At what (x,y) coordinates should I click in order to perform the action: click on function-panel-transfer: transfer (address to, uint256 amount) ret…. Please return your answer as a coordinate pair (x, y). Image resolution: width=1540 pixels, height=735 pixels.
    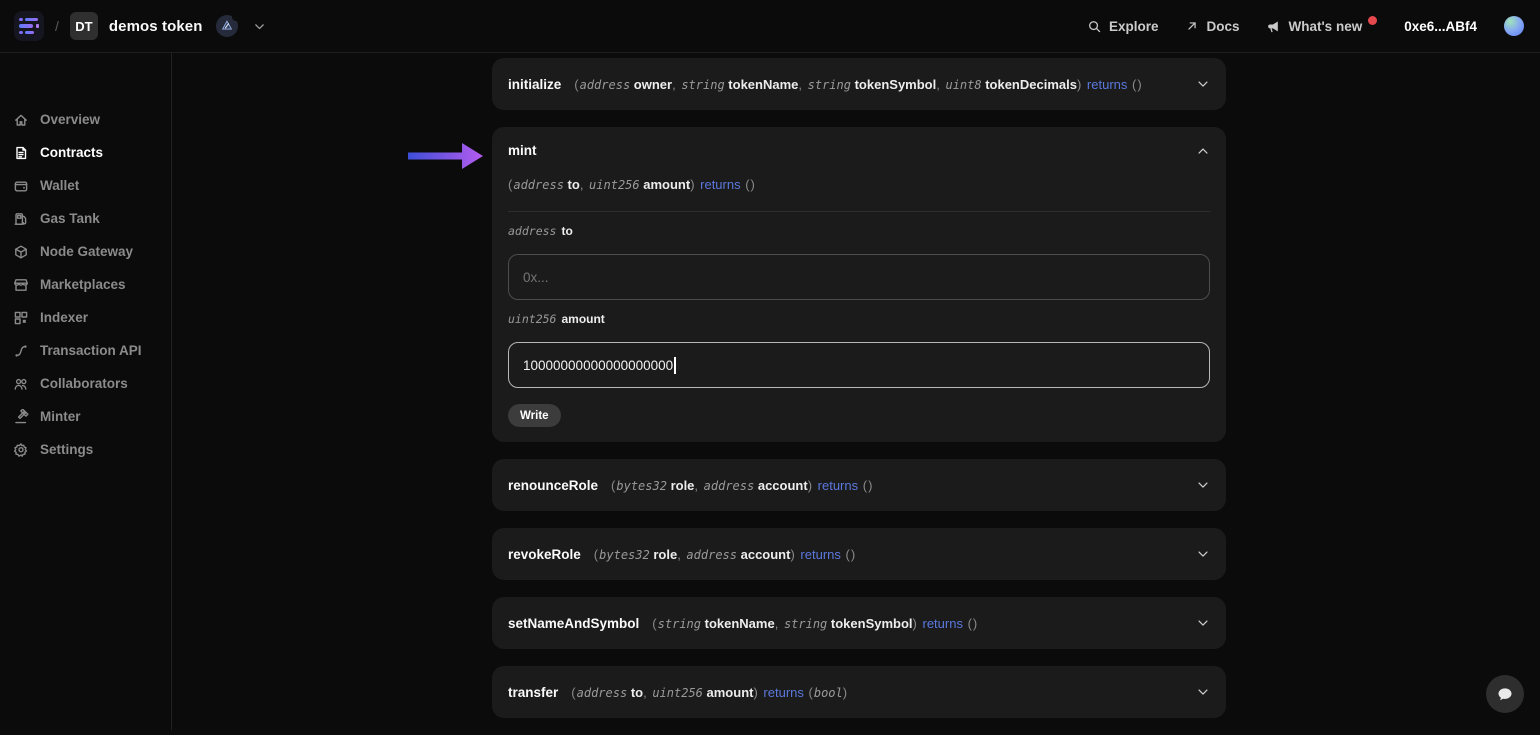
    Looking at the image, I should click on (859, 692).